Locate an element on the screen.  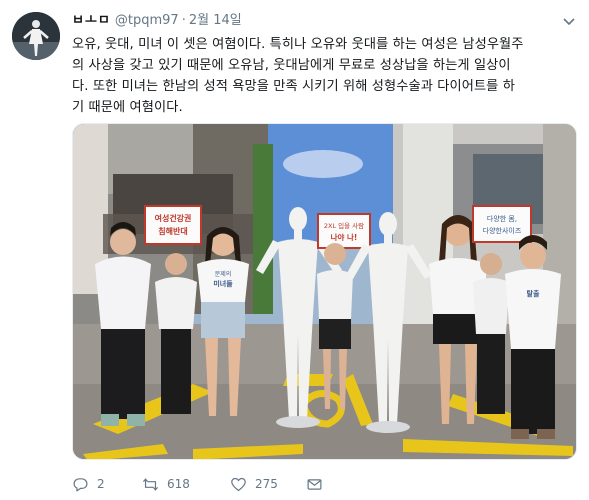
sign-left-line-1: 여성건강권 is located at coordinates (173, 218).